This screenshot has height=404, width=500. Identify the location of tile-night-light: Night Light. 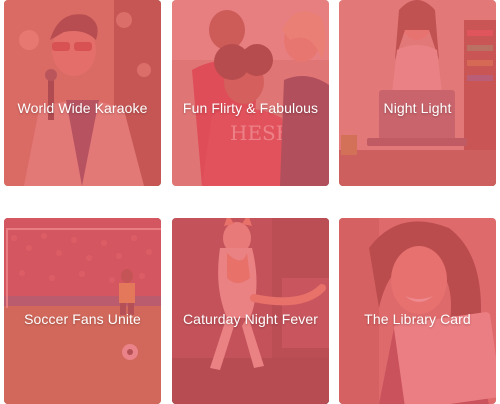
(417, 93).